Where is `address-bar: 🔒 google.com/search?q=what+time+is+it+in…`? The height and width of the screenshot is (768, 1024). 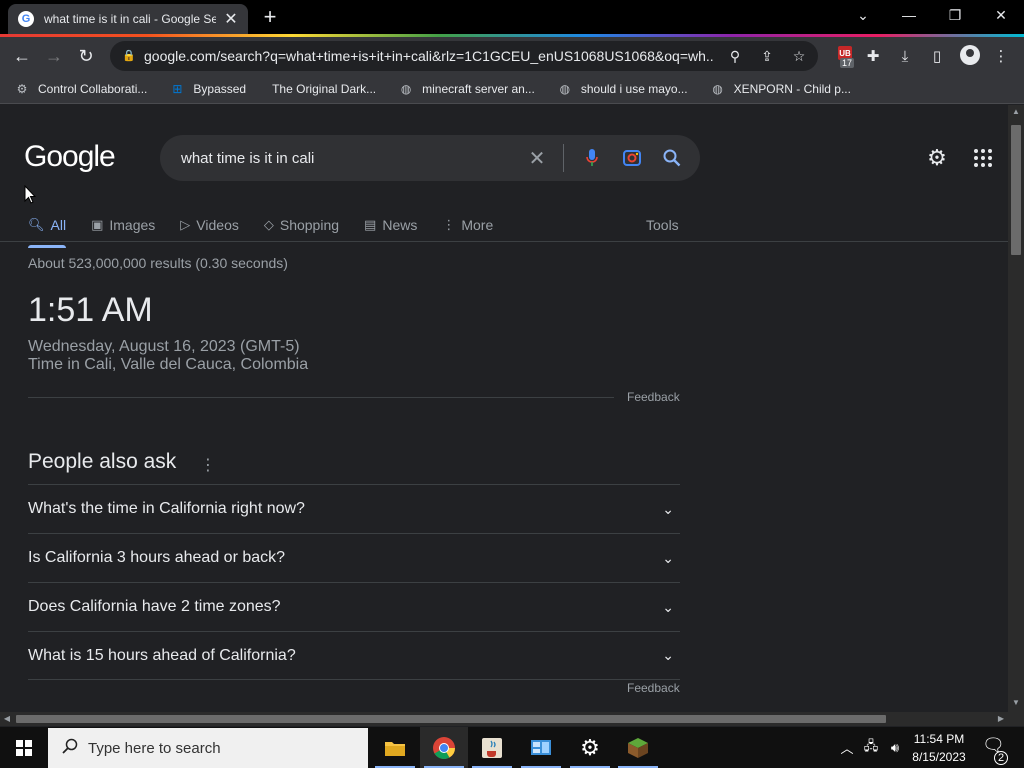
address-bar: 🔒 google.com/search?q=what+time+is+it+in… is located at coordinates (464, 56).